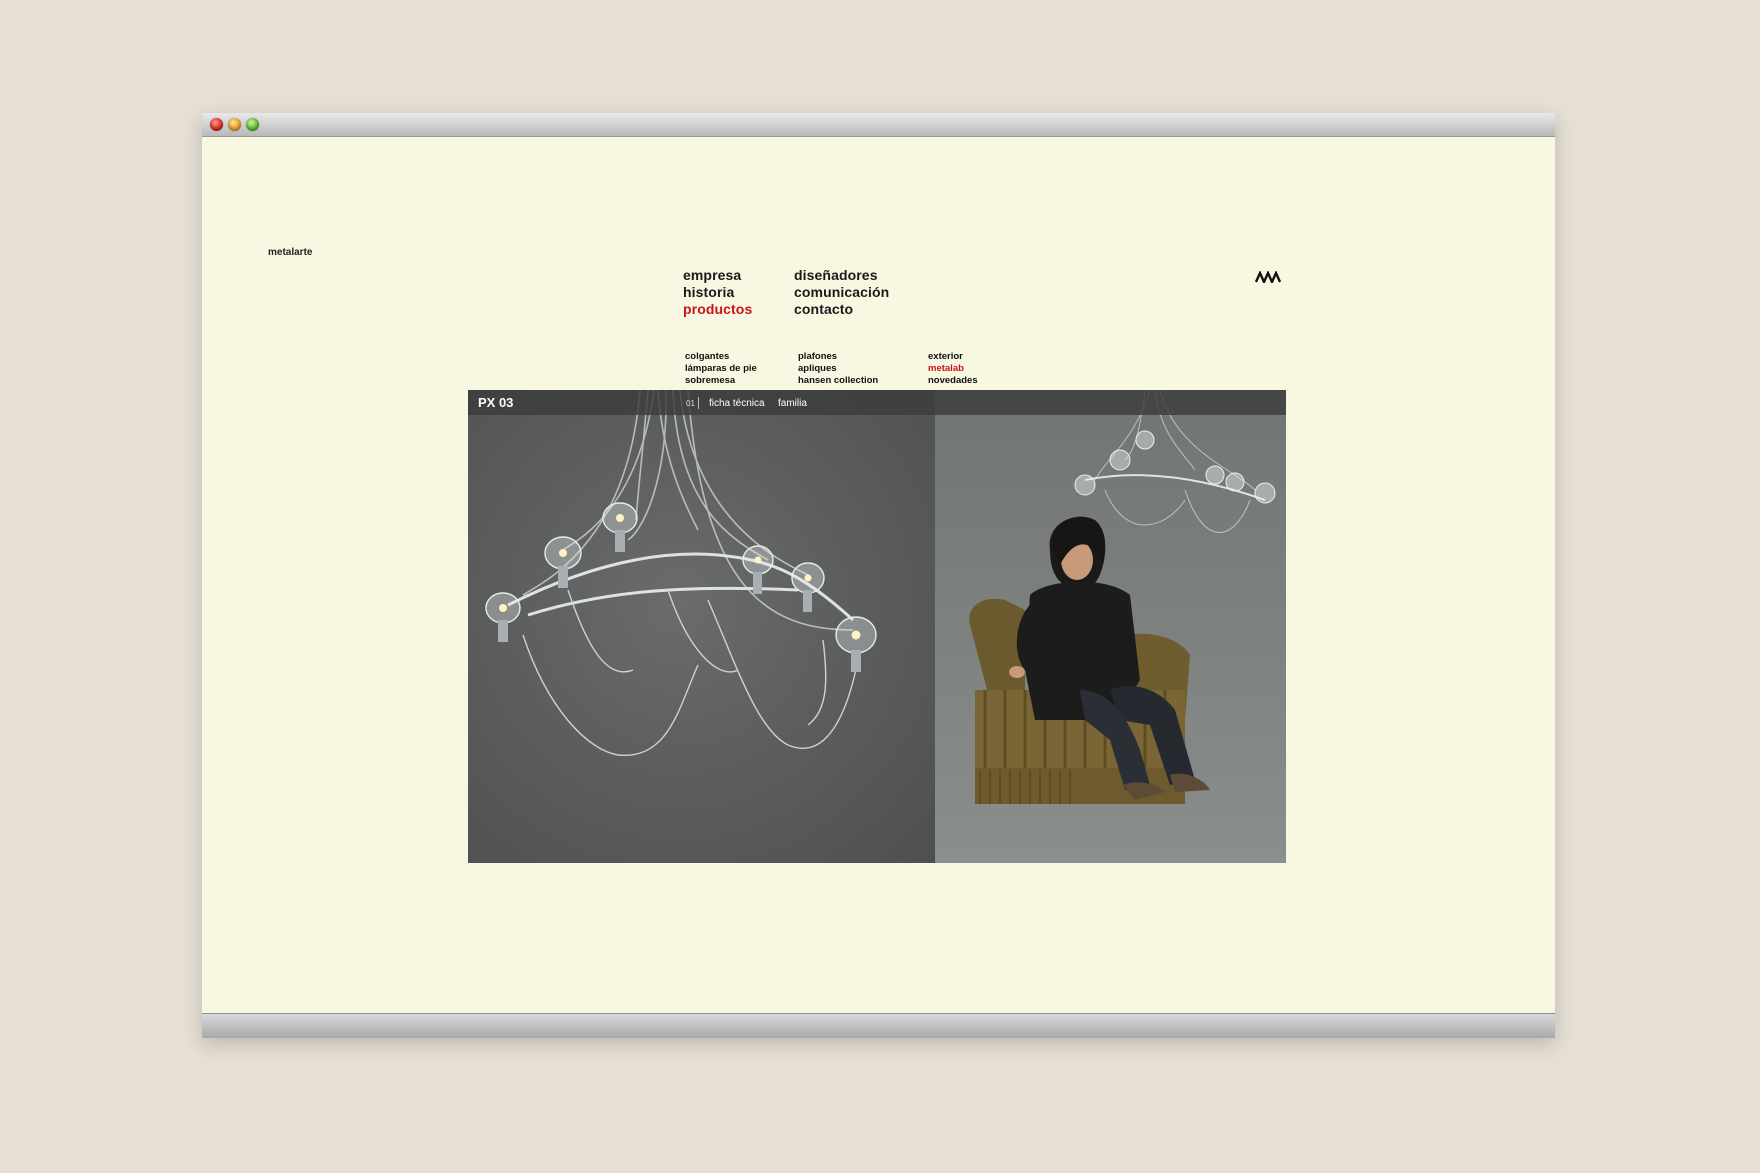  What do you see at coordinates (878, 1025) in the screenshot?
I see `window-bottombar` at bounding box center [878, 1025].